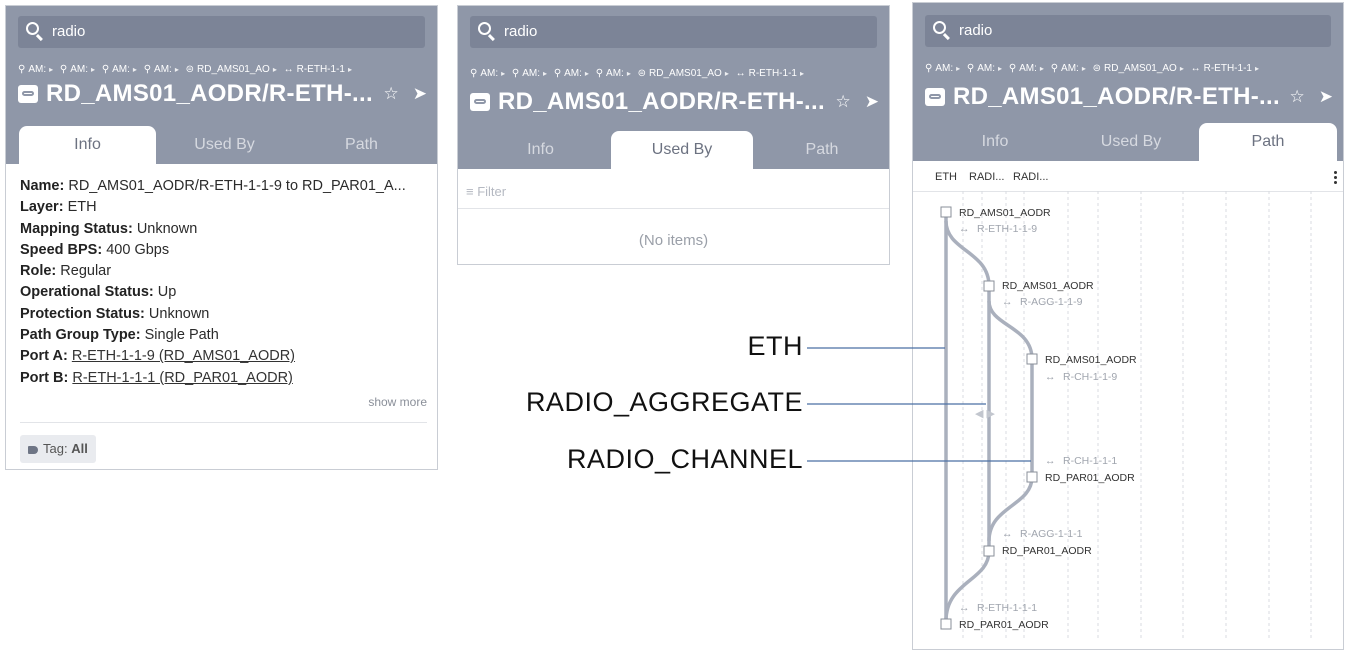 The image size is (1345, 651). I want to click on filter-placeholder: Filter, so click(492, 191).